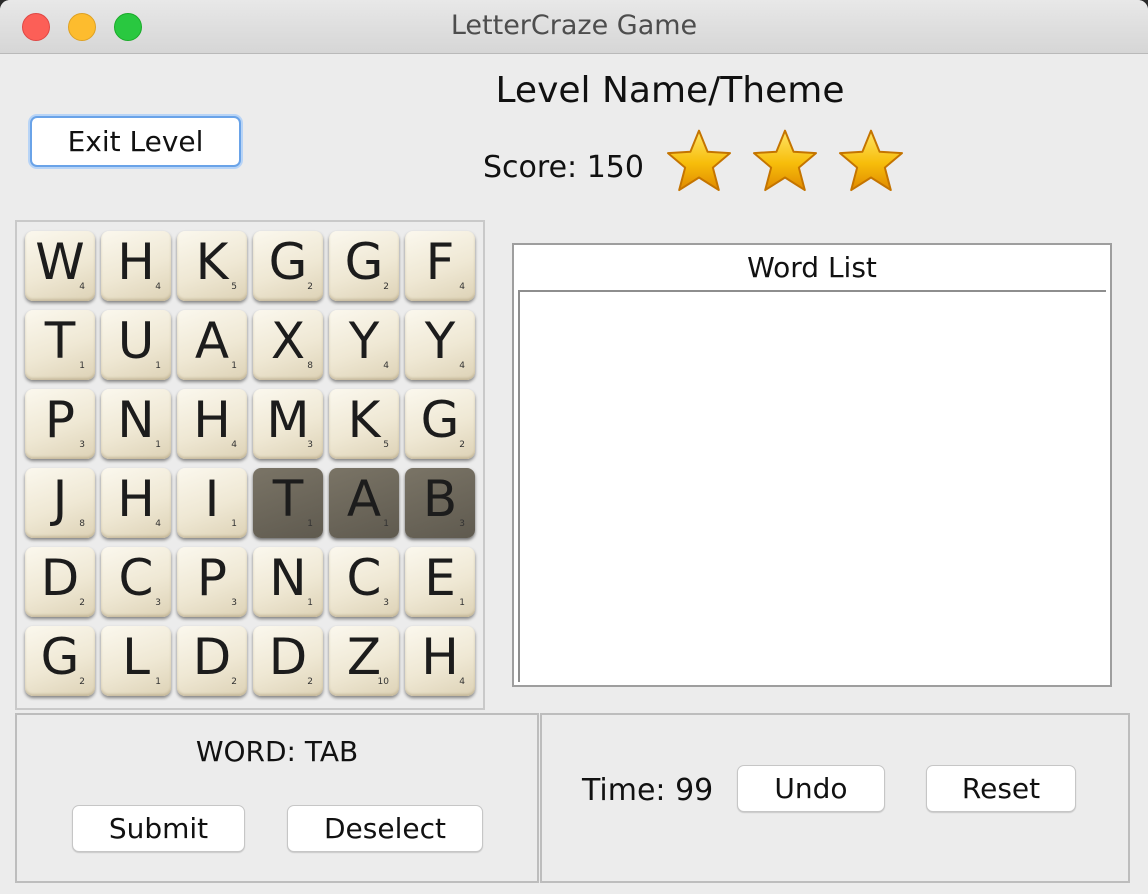 The width and height of the screenshot is (1148, 894). What do you see at coordinates (212, 499) in the screenshot?
I see `tile-letter: I` at bounding box center [212, 499].